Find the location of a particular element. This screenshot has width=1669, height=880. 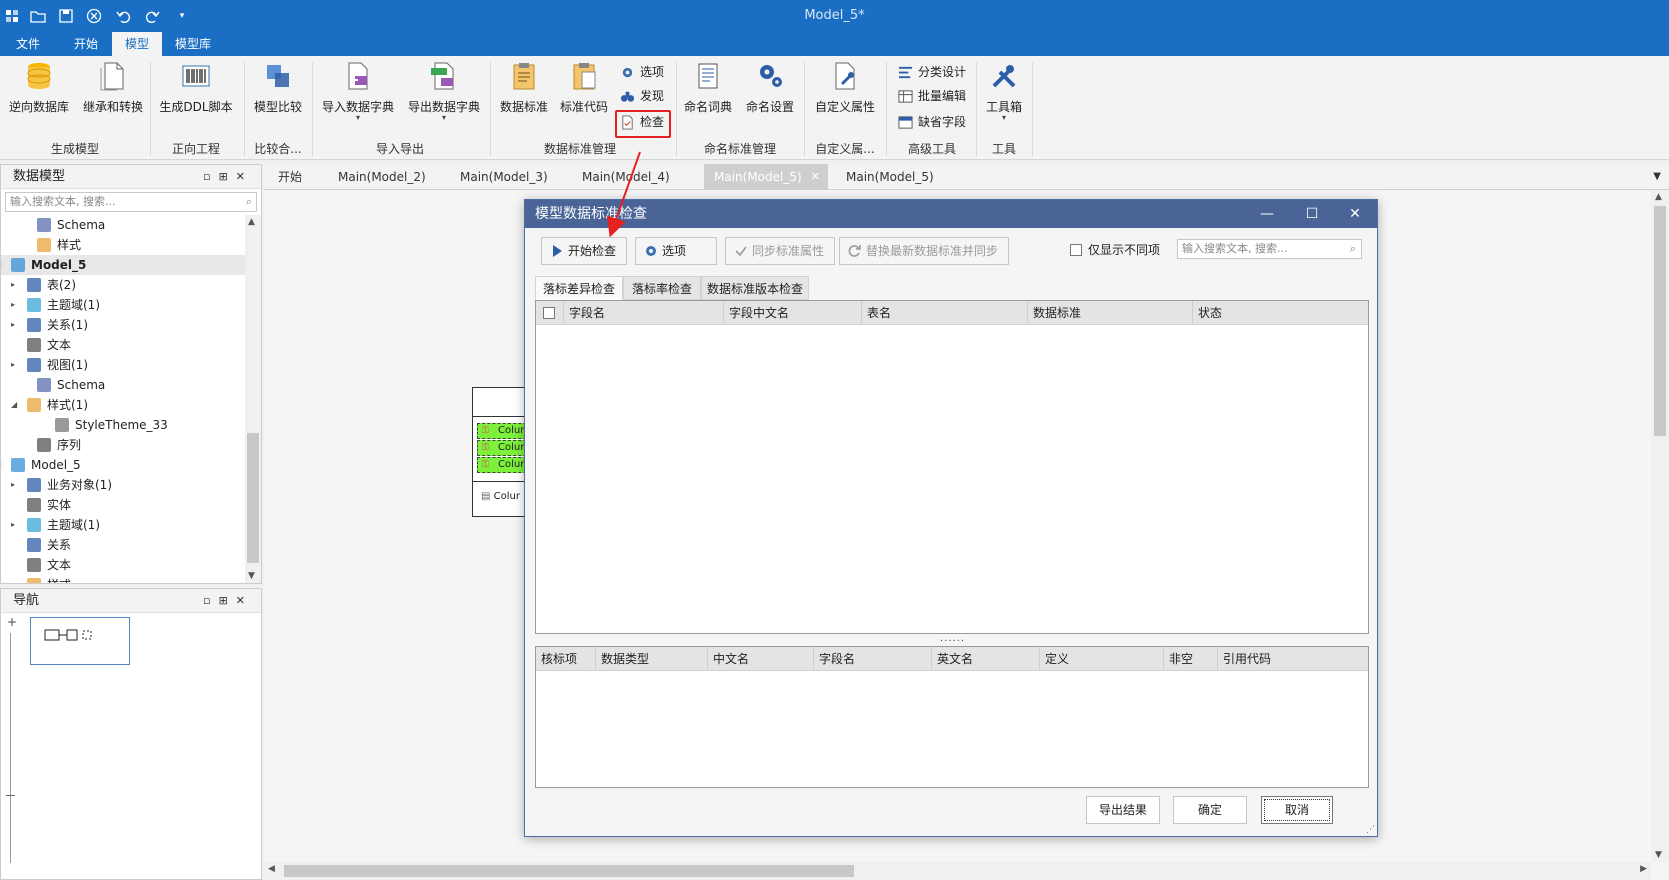

tree-item: ◢ 样式(1) is located at coordinates (123, 405).